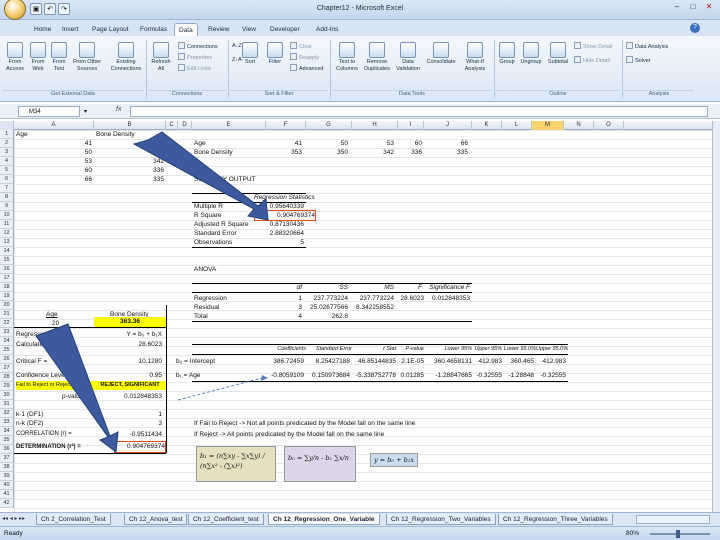 The width and height of the screenshot is (720, 540). Describe the element at coordinates (220, 389) in the screenshot. I see `dashed-arrow-line` at that location.